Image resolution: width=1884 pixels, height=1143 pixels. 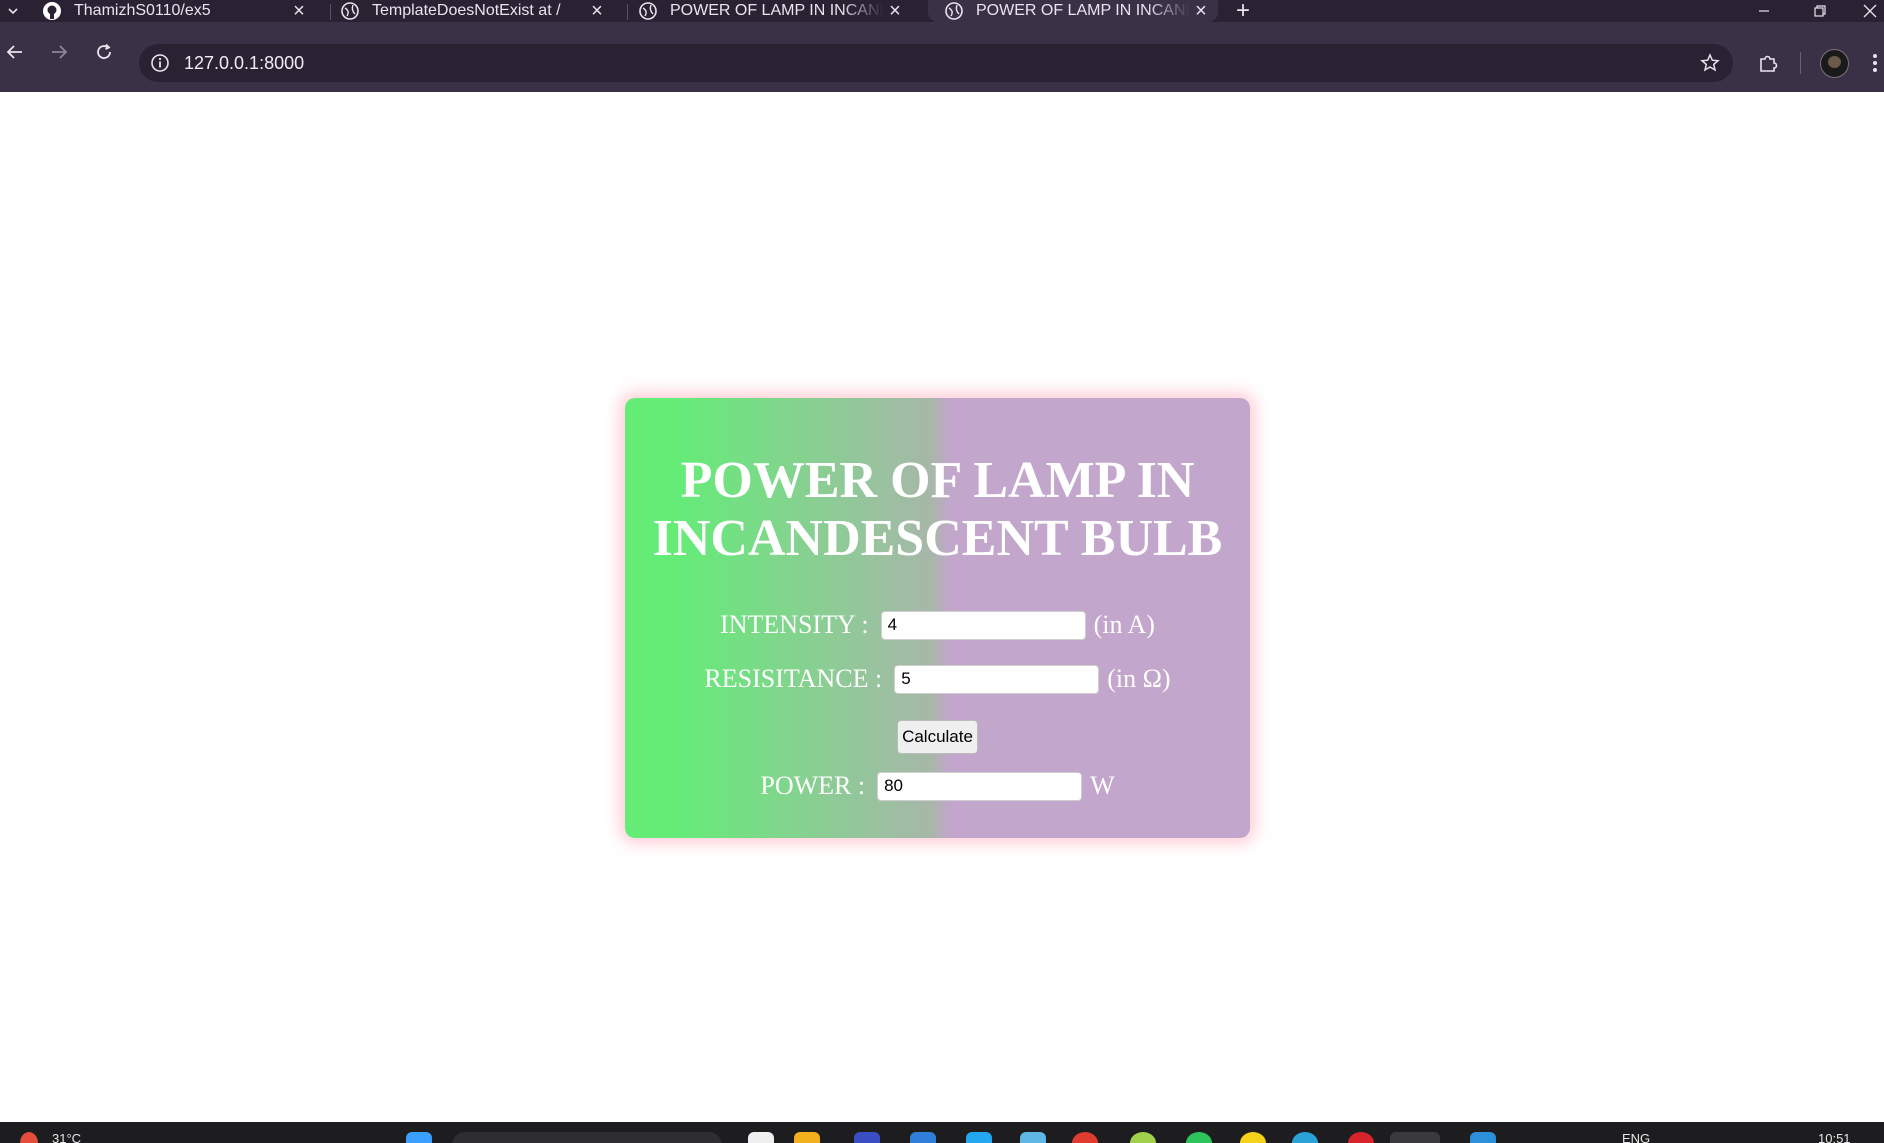 I want to click on chrome-taskbar-icon, so click(x=1415, y=1137).